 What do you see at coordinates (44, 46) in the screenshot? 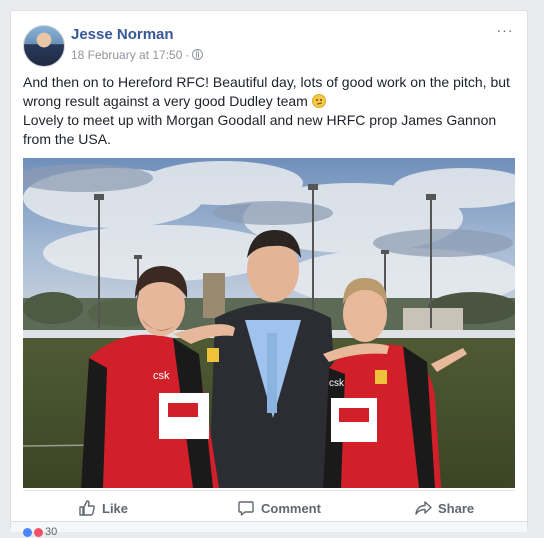
I see `author-avatar` at bounding box center [44, 46].